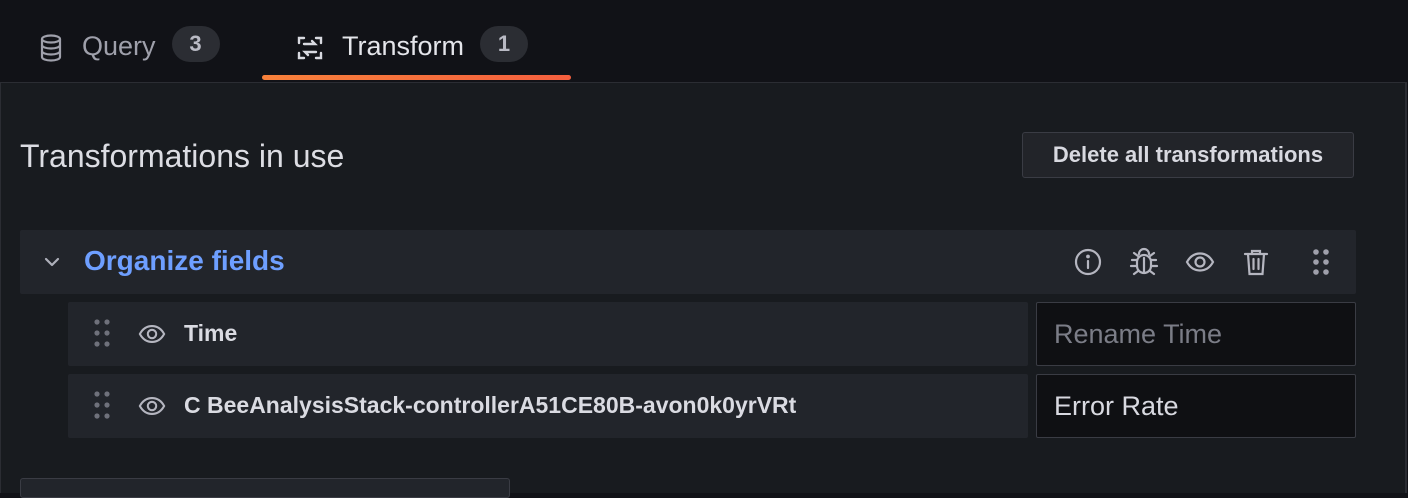 The height and width of the screenshot is (498, 1408). I want to click on info-icon, so click(1088, 264).